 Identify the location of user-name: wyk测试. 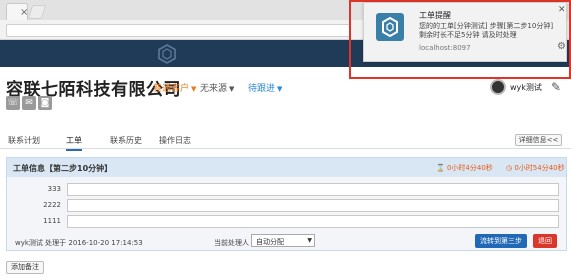
(526, 87).